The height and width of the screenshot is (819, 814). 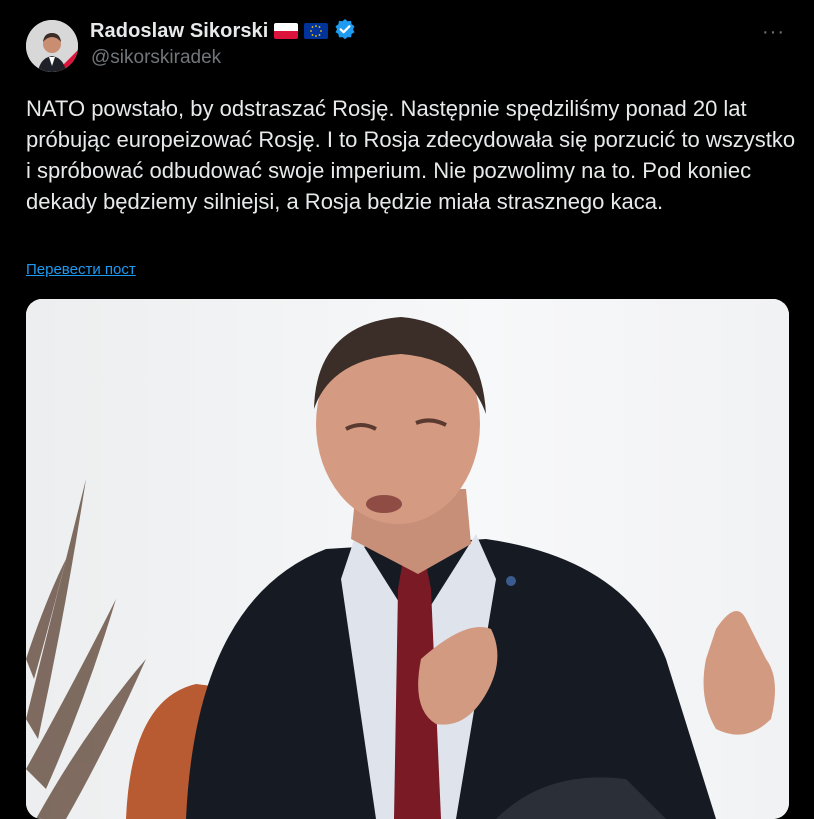 What do you see at coordinates (286, 31) in the screenshot?
I see `poland-flag-icon` at bounding box center [286, 31].